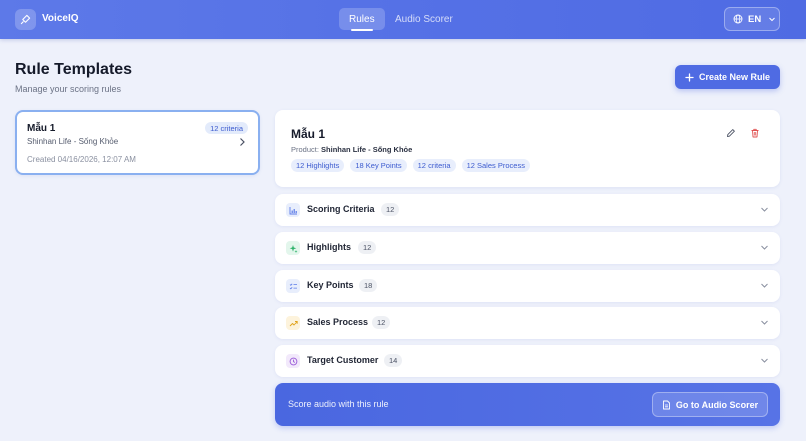 This screenshot has width=806, height=441. Describe the element at coordinates (734, 77) in the screenshot. I see `create-new-rule-label: Create New Rule` at that location.